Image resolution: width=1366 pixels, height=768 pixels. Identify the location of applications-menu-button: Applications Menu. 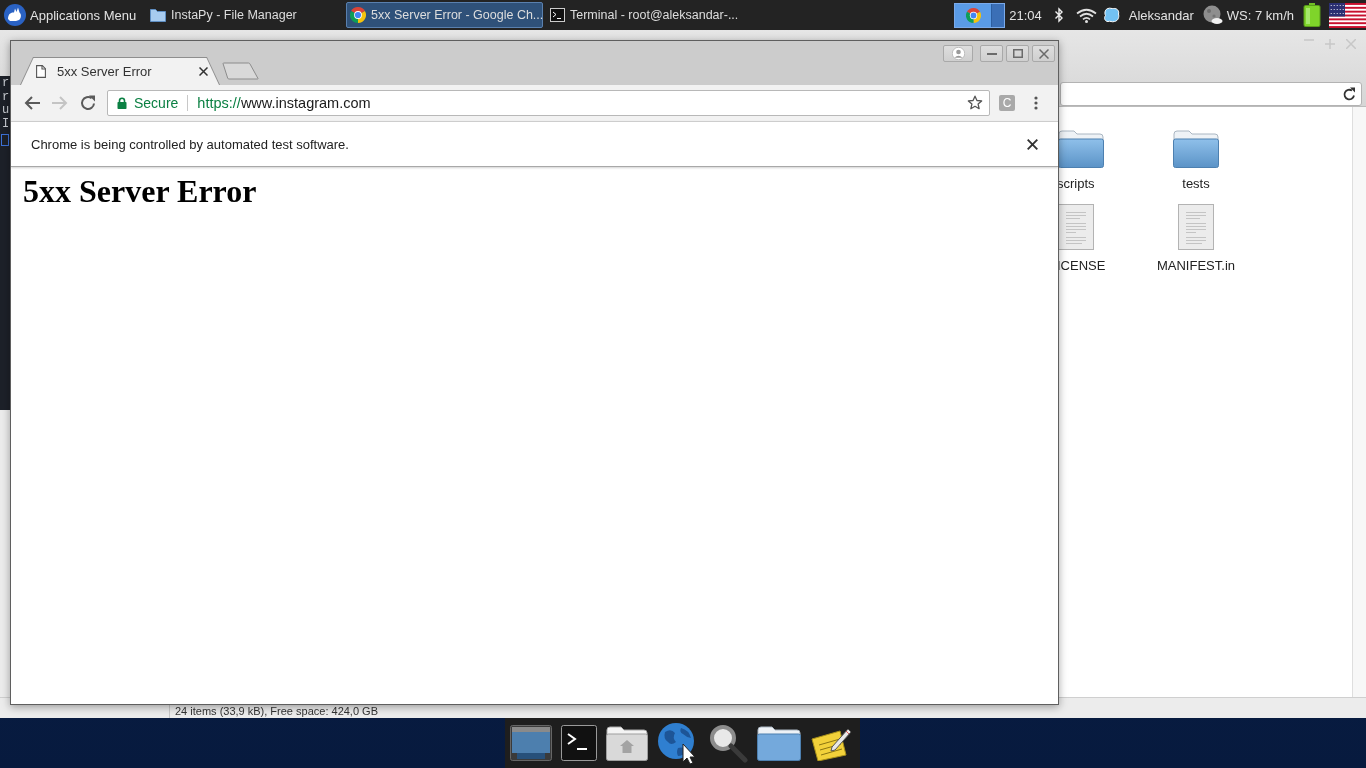
(68, 15).